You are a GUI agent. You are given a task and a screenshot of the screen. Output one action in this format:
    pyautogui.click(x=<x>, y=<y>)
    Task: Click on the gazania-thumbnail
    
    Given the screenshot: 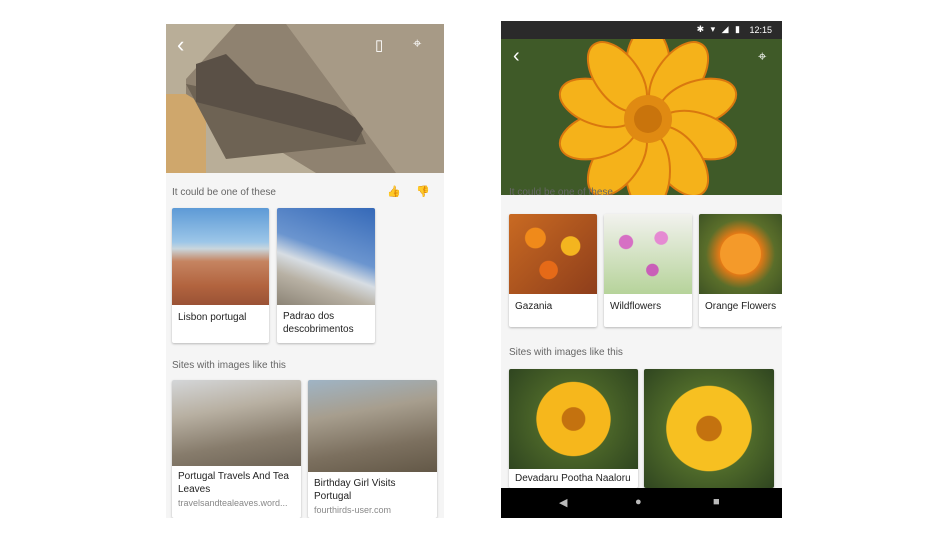 What is the action you would take?
    pyautogui.click(x=553, y=254)
    